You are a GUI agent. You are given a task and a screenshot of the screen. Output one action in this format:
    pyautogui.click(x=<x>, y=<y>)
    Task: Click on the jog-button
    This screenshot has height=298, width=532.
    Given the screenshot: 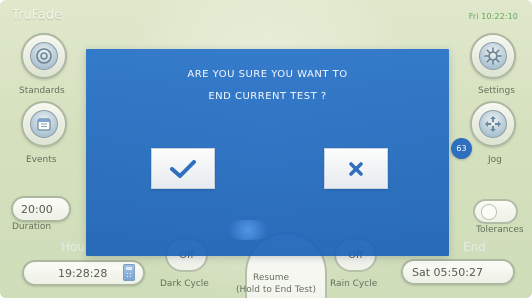 What is the action you would take?
    pyautogui.click(x=493, y=124)
    